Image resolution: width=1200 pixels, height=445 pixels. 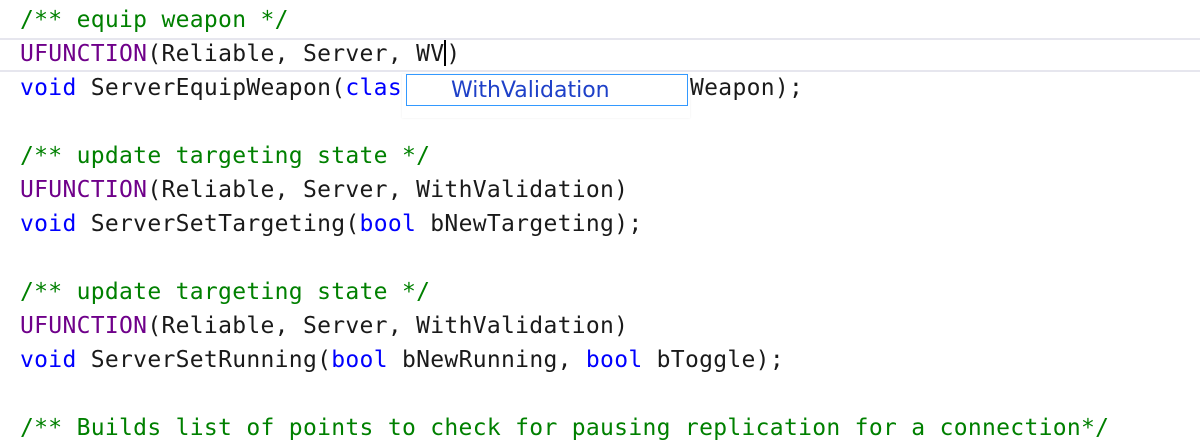 I want to click on autocomplete-suffix: alidation, so click(x=562, y=90).